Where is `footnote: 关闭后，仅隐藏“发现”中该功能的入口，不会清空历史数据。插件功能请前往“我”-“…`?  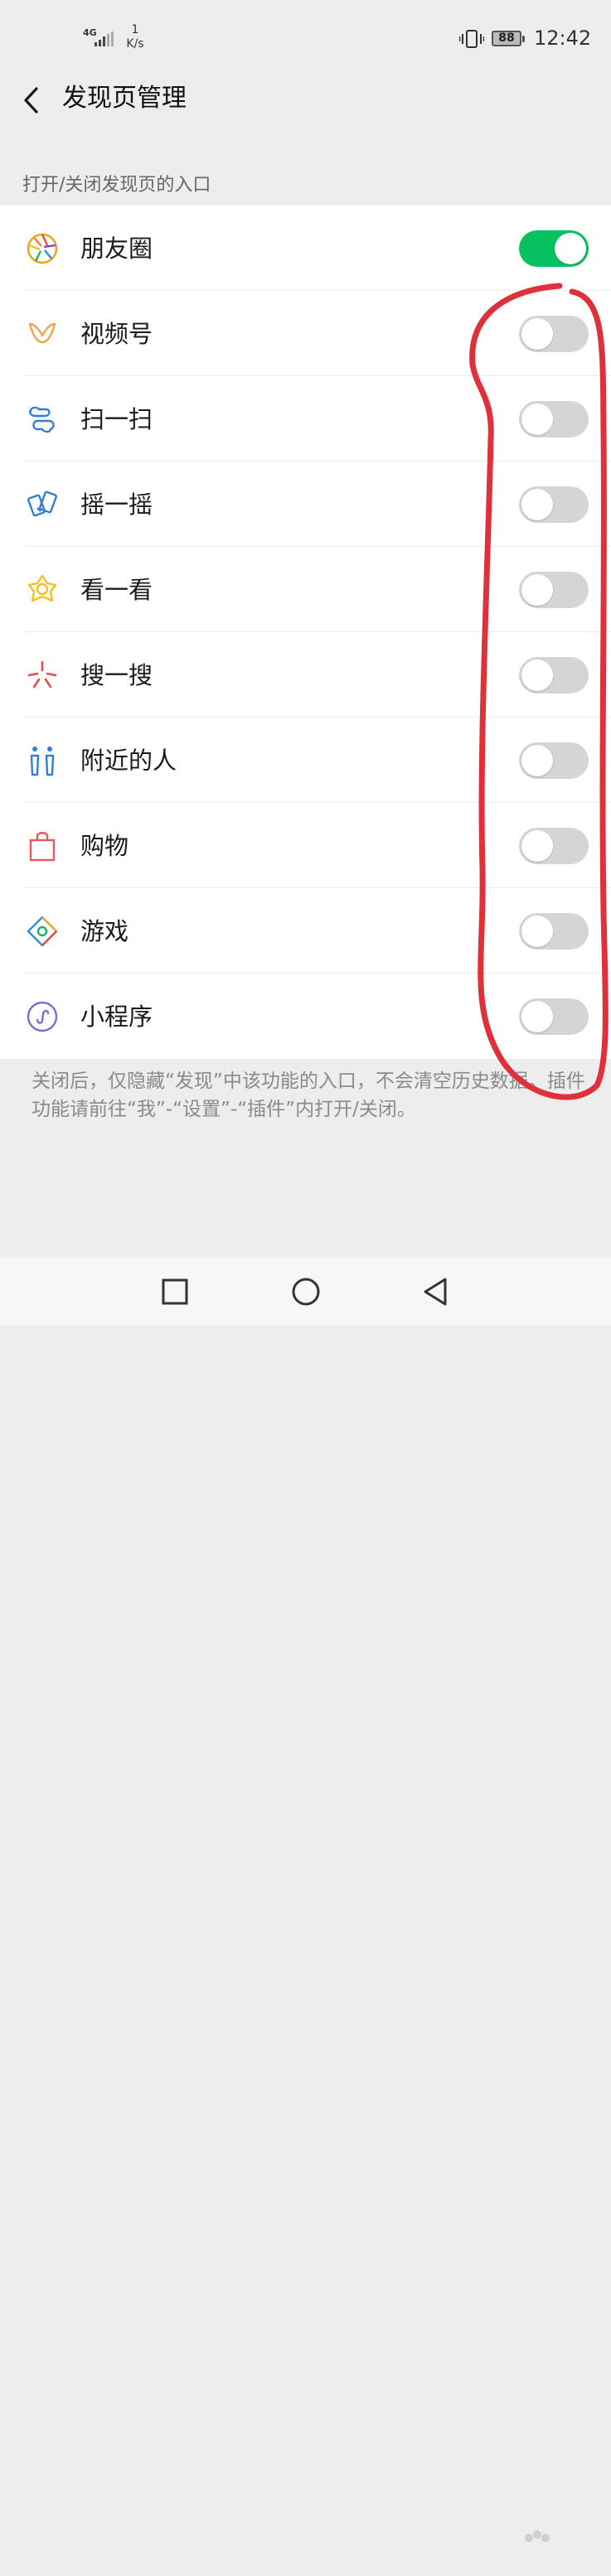
footnote: 关闭后，仅隐藏“发现”中该功能的入口，不会清空历史数据。插件功能请前往“我”-“… is located at coordinates (308, 1095).